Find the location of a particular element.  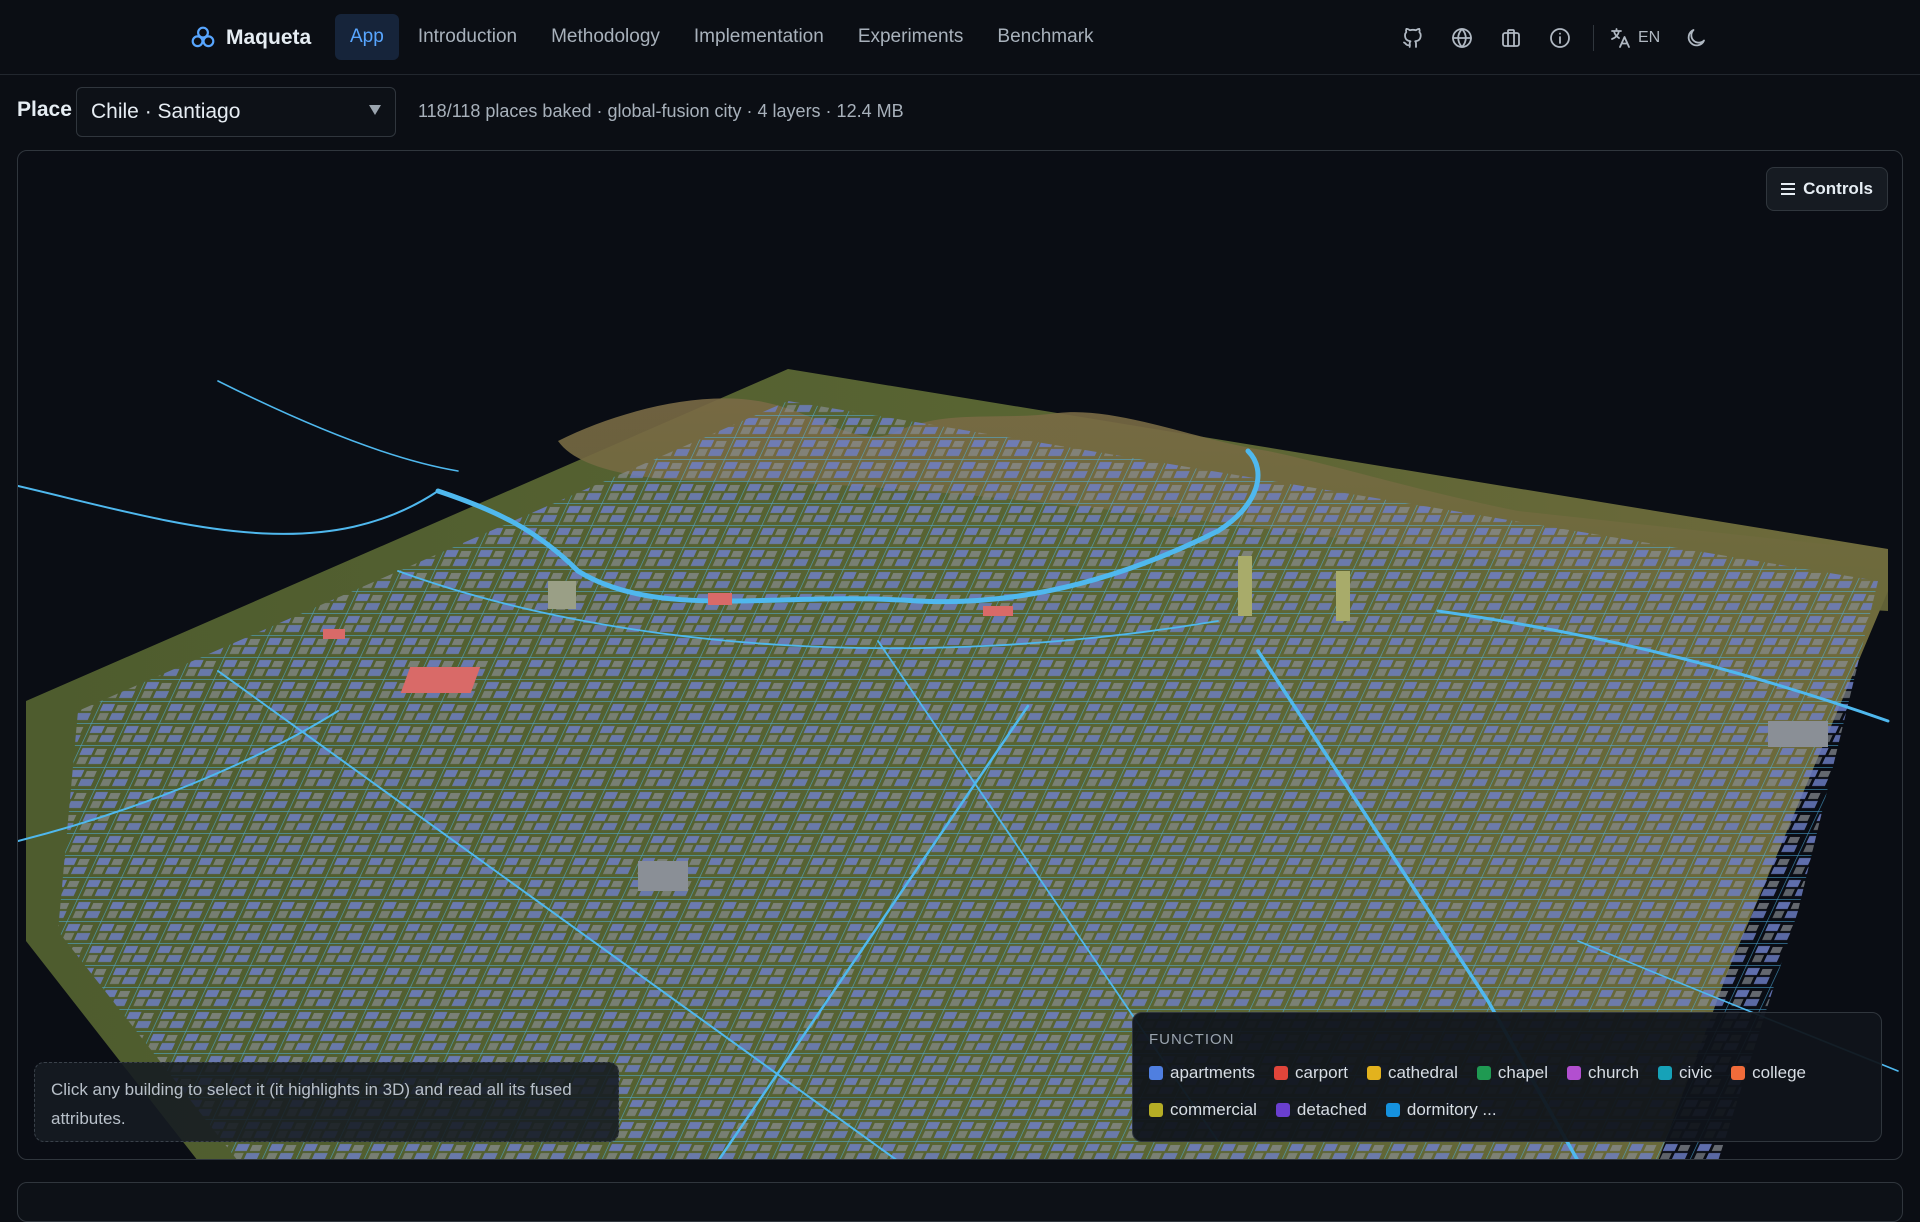

legend-item: apartments is located at coordinates (1202, 1073).